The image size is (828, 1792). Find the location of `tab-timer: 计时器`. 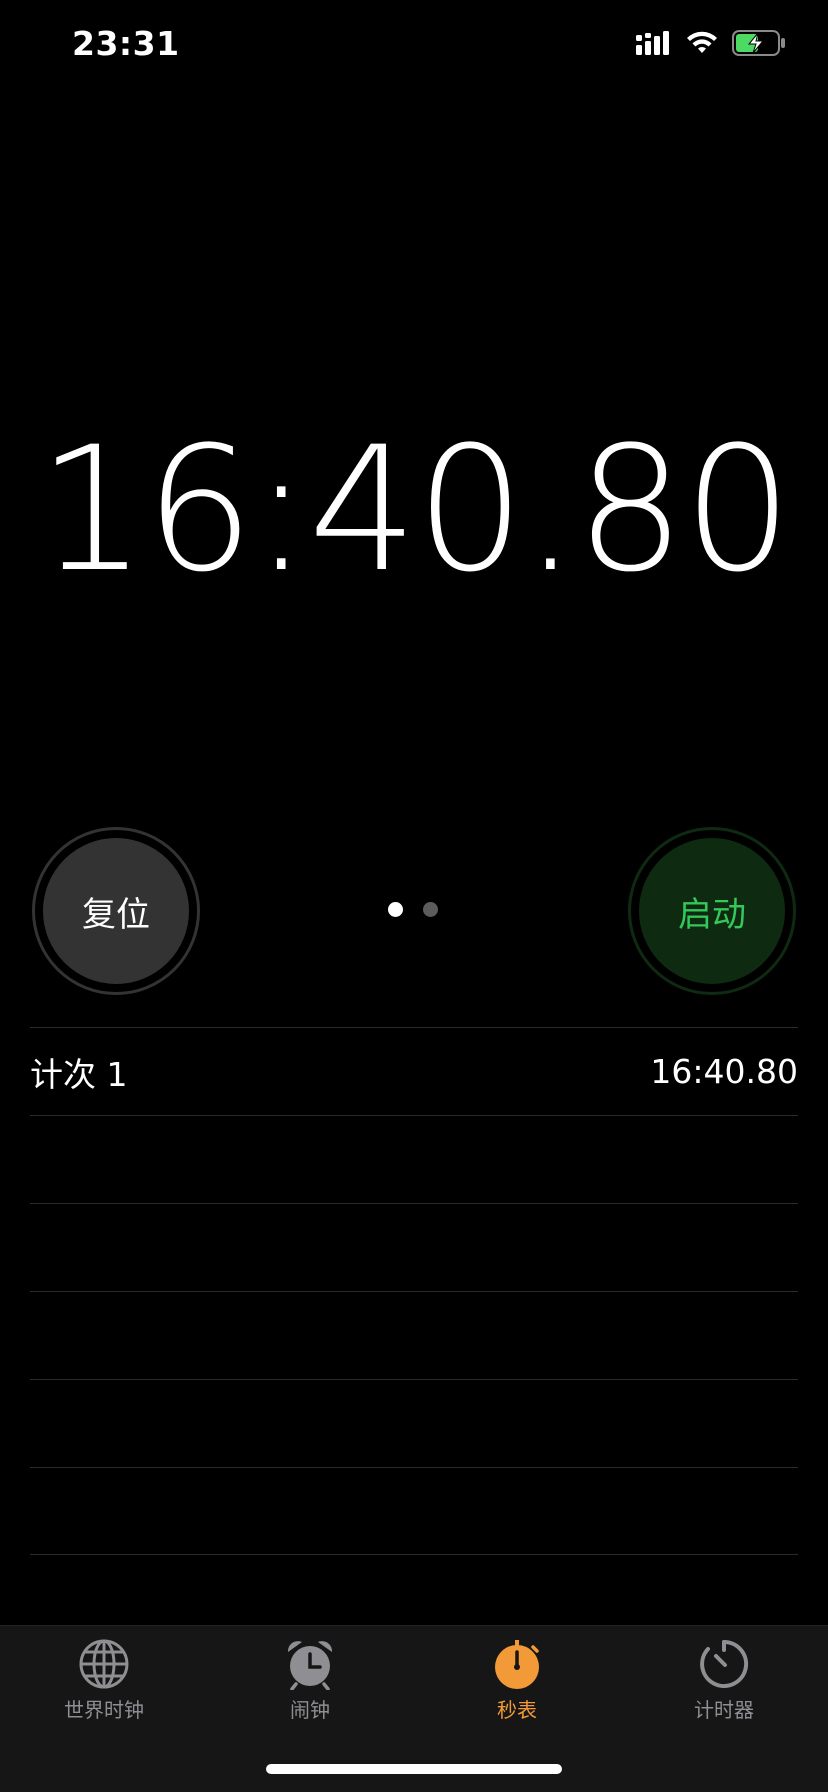

tab-timer: 计时器 is located at coordinates (724, 1680).